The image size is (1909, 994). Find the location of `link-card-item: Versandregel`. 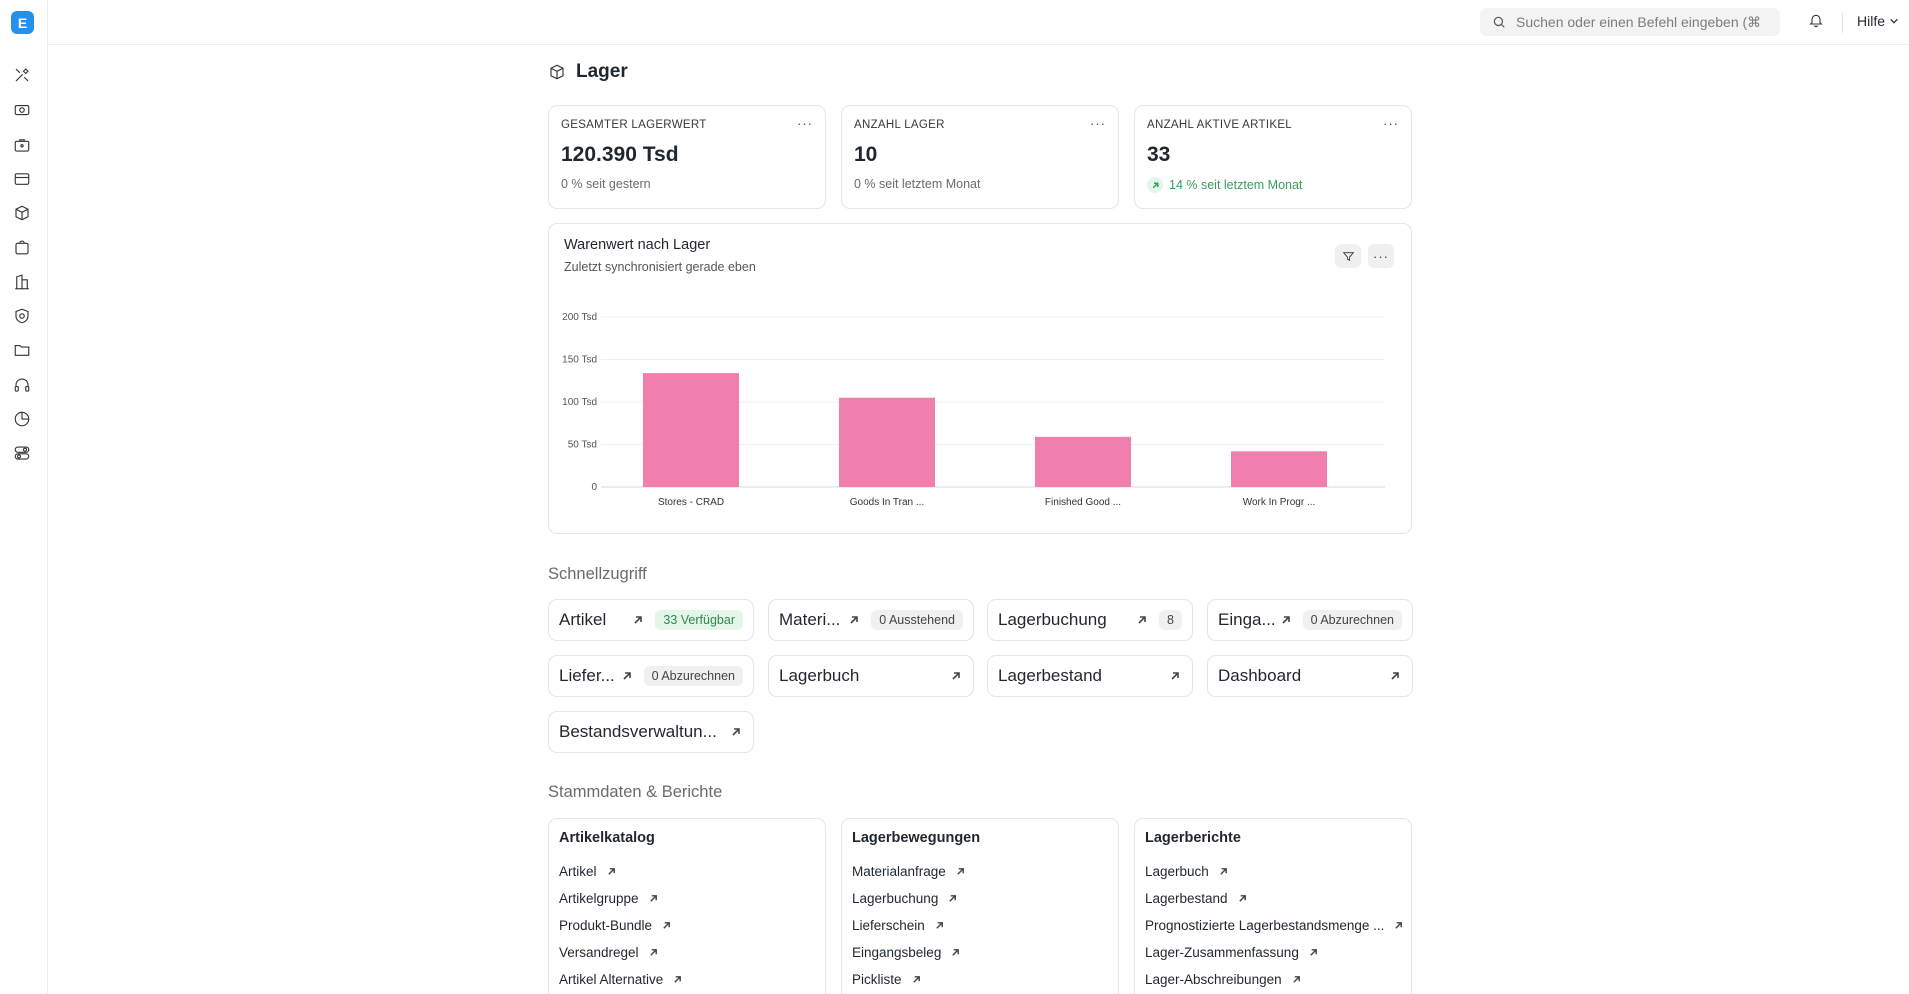

link-card-item: Versandregel is located at coordinates (687, 952).